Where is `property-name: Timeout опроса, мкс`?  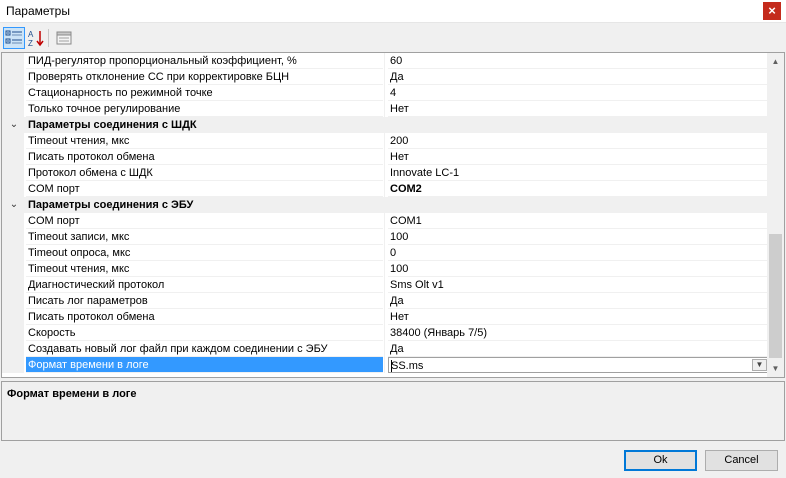 property-name: Timeout опроса, мкс is located at coordinates (204, 253).